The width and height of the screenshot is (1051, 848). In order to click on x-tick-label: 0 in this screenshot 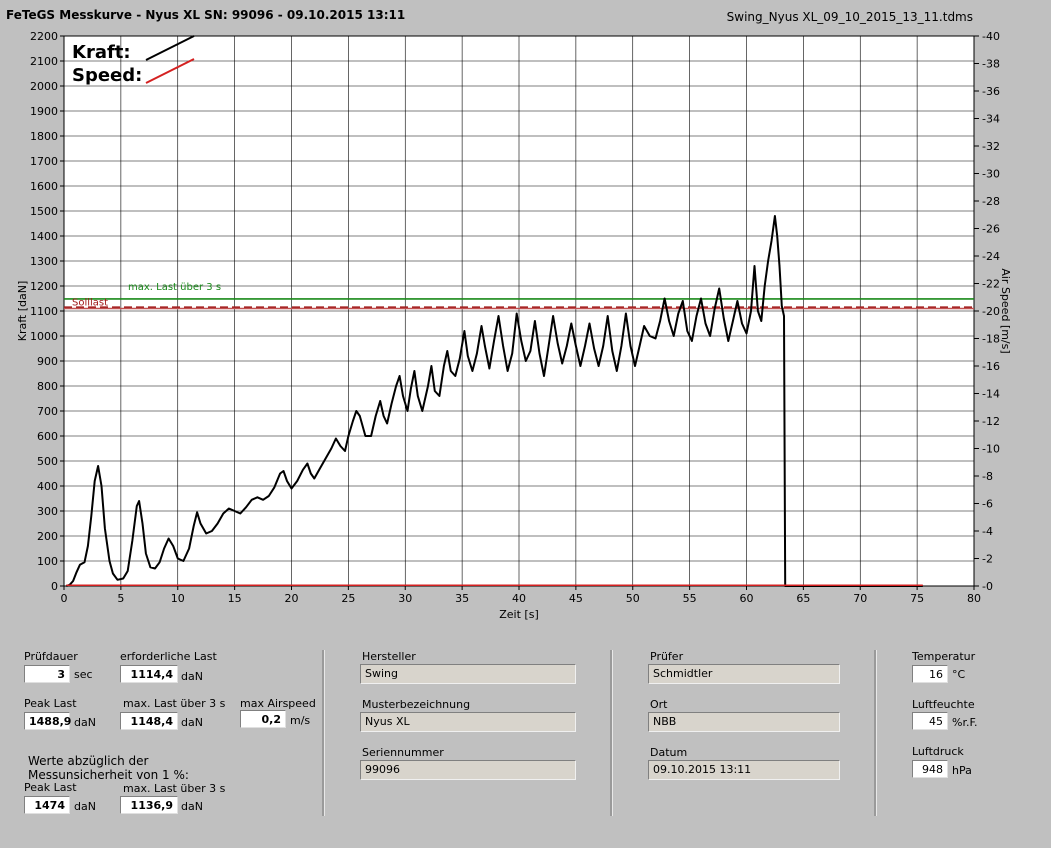, I will do `click(64, 598)`.